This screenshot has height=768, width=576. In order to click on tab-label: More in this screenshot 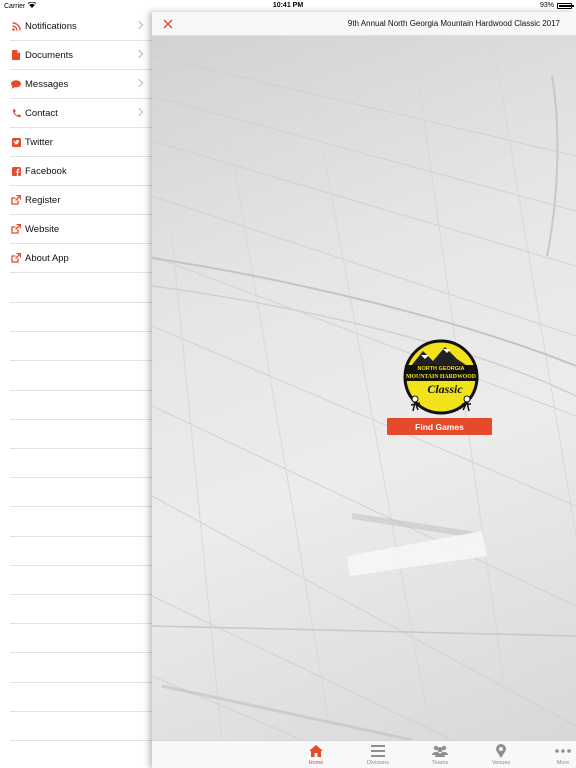, I will do `click(563, 763)`.